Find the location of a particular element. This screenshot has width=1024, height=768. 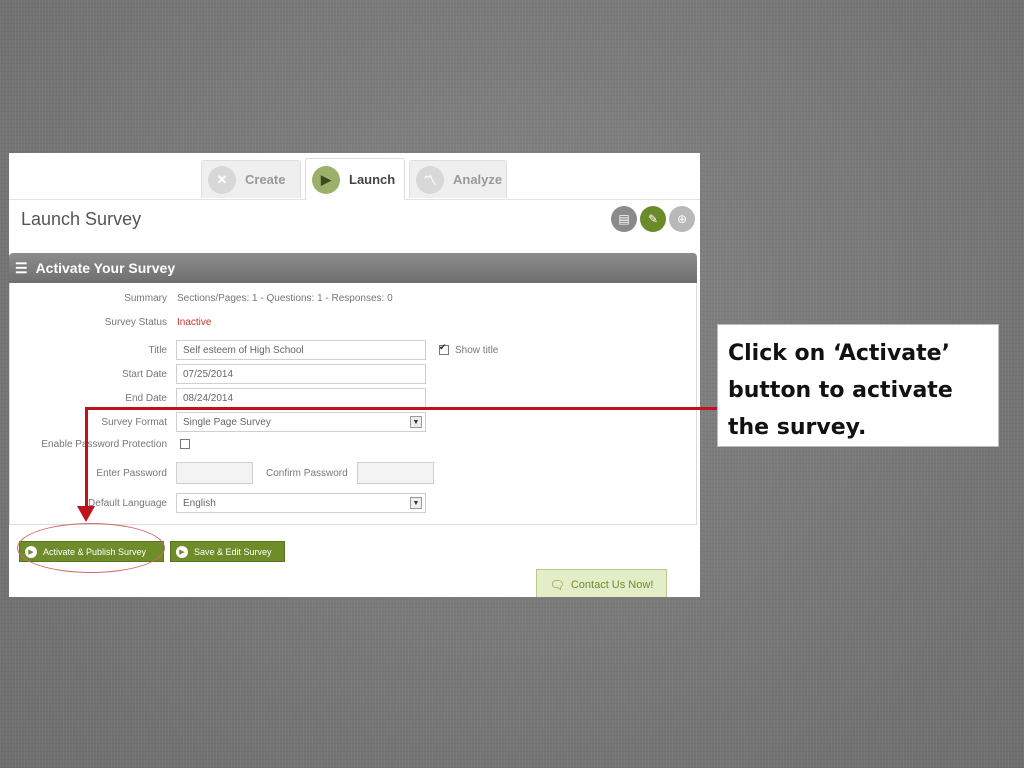

save-edit-label: Save & Edit Survey is located at coordinates (233, 551).